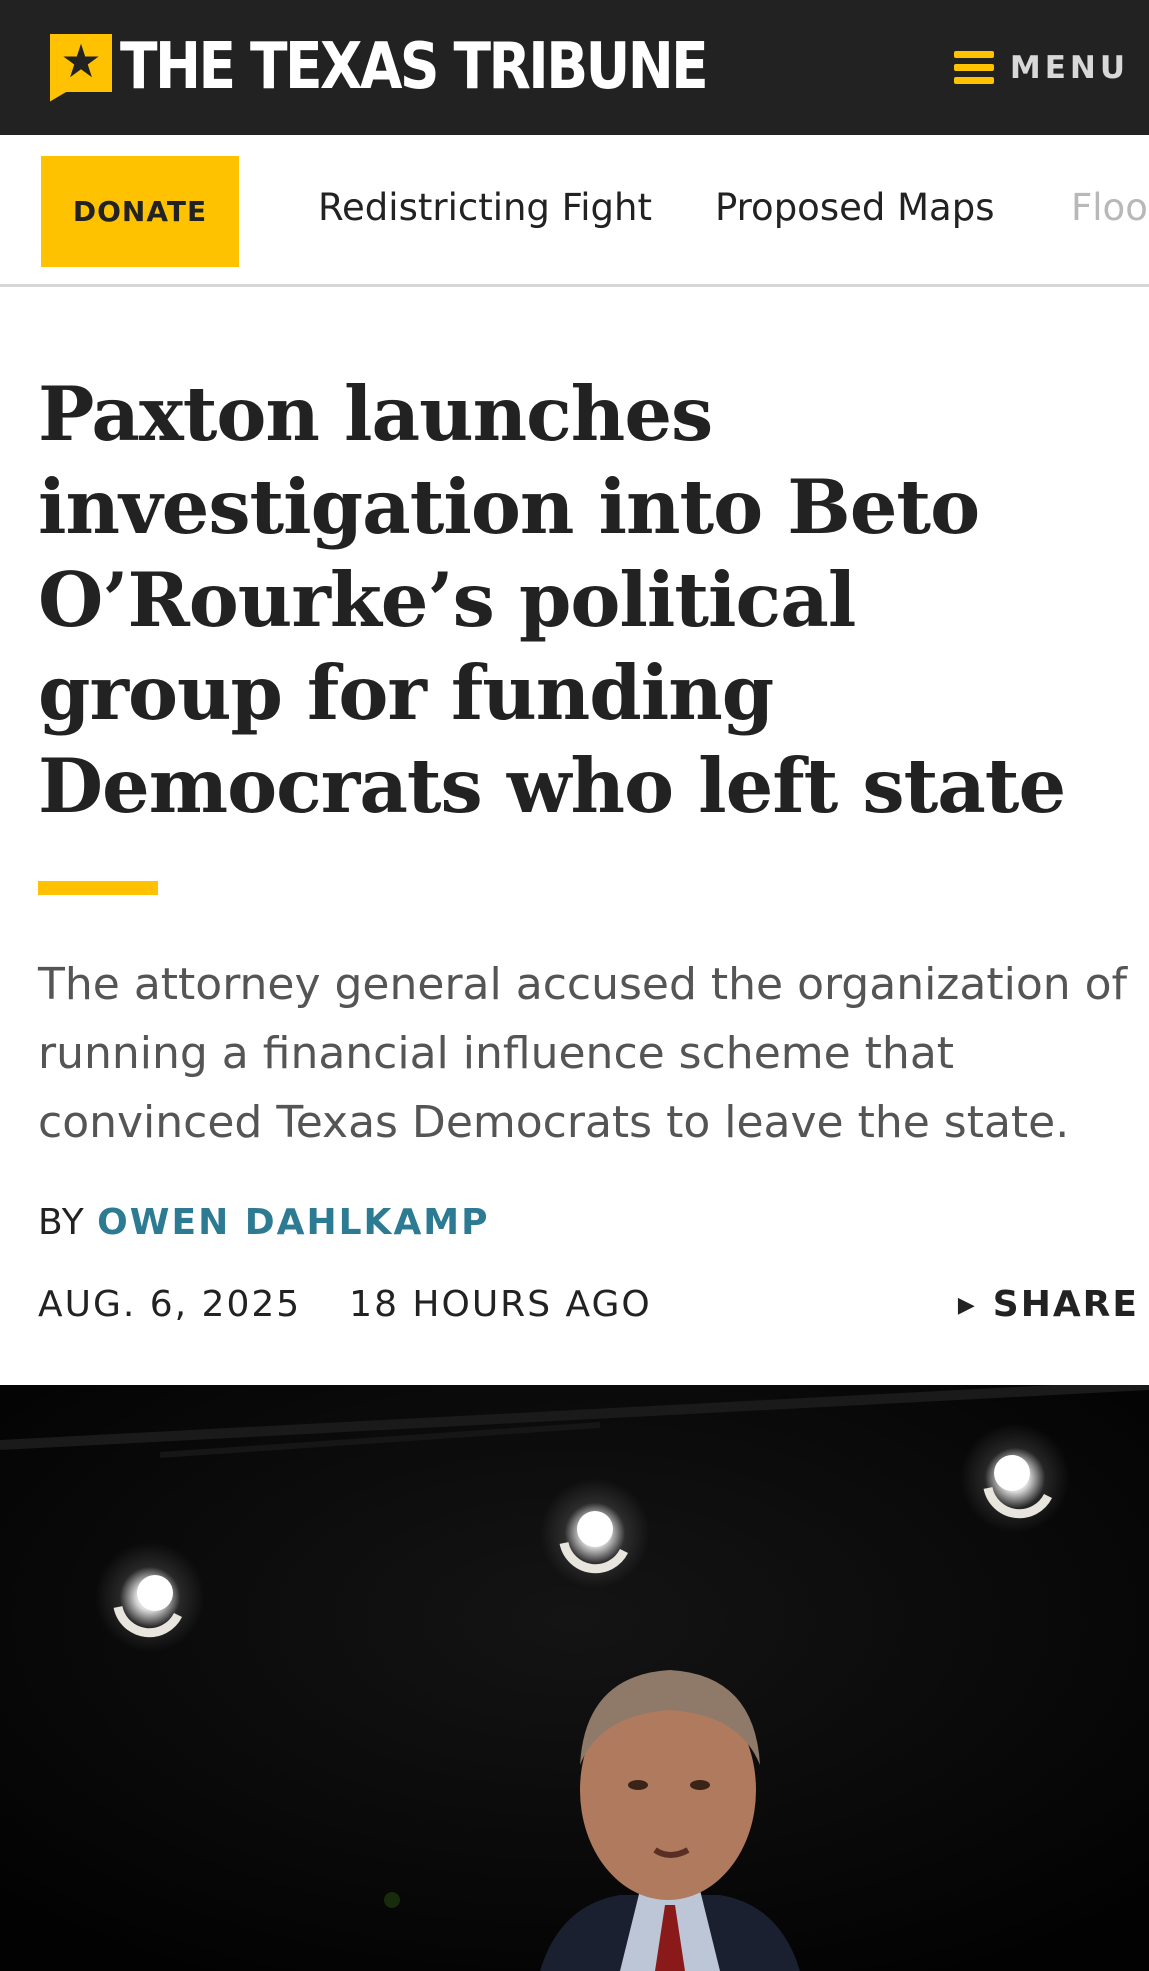  Describe the element at coordinates (1065, 1304) in the screenshot. I see `share-label: SHARE` at that location.